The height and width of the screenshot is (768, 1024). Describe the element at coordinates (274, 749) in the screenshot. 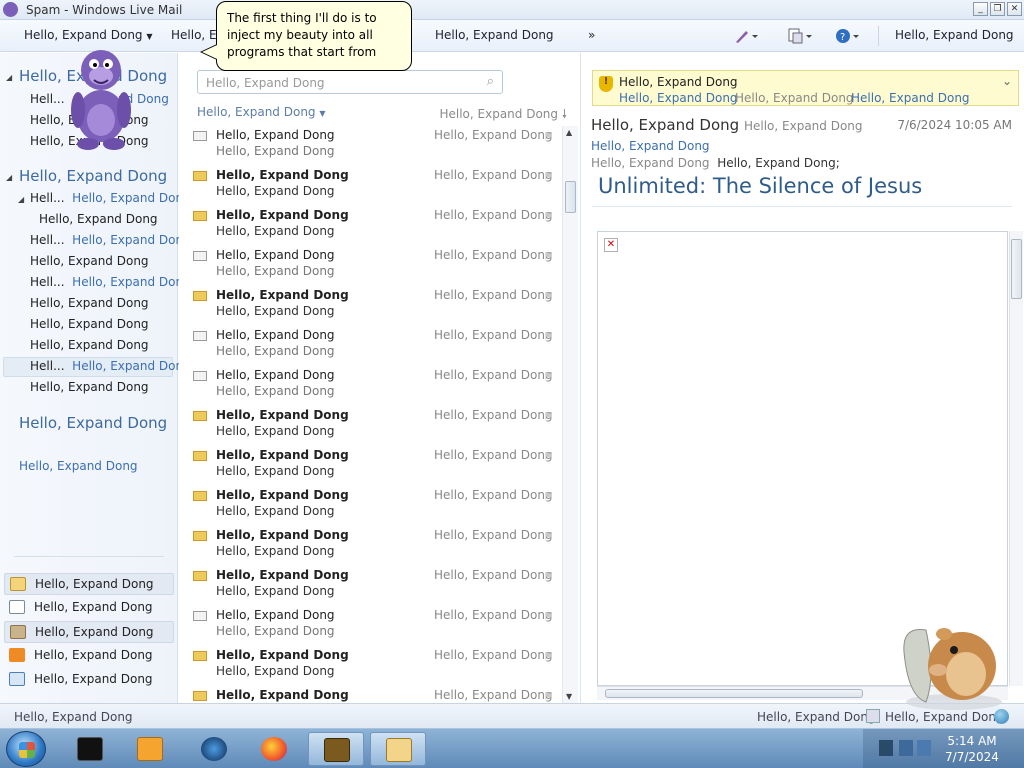

I see `taskbar-app-firefox` at that location.